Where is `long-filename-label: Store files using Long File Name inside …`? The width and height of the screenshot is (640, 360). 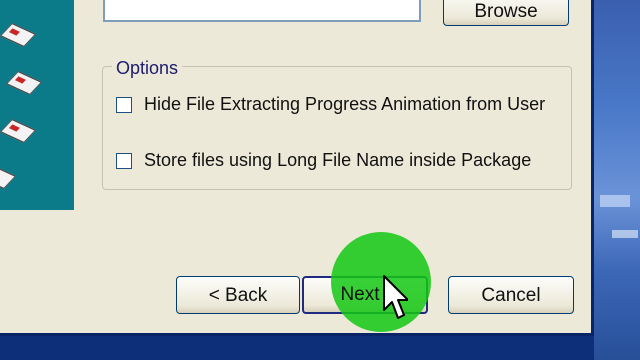 long-filename-label: Store files using Long File Name inside … is located at coordinates (338, 160).